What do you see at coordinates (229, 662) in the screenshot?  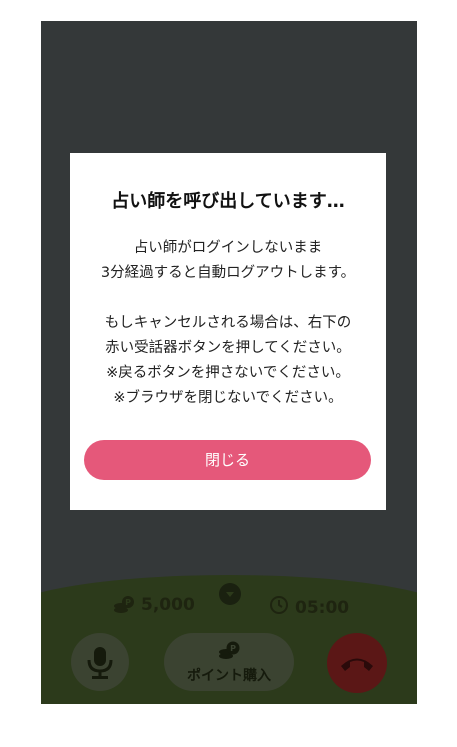 I see `buy-points-button: P ポイント購入` at bounding box center [229, 662].